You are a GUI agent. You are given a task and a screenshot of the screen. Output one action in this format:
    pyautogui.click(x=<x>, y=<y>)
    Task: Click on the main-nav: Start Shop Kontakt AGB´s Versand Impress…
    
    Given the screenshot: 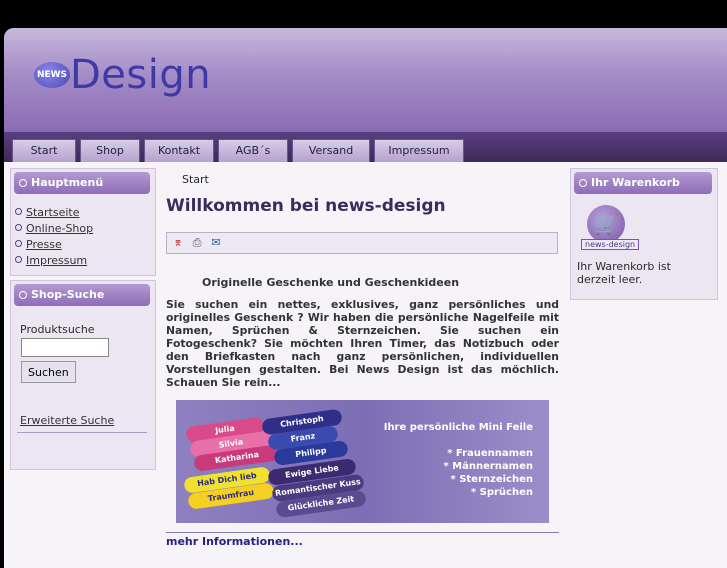 What is the action you would take?
    pyautogui.click(x=365, y=147)
    